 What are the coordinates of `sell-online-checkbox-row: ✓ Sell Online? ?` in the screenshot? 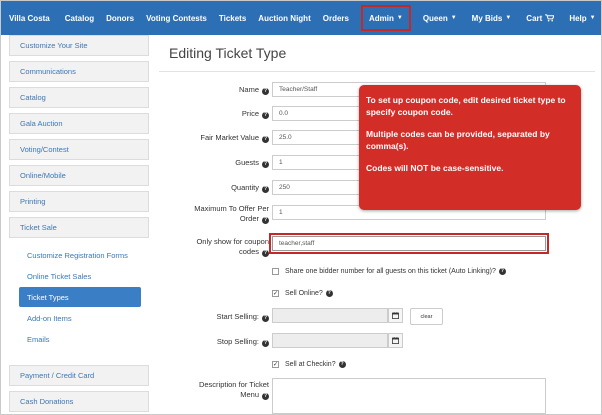 It's located at (302, 293).